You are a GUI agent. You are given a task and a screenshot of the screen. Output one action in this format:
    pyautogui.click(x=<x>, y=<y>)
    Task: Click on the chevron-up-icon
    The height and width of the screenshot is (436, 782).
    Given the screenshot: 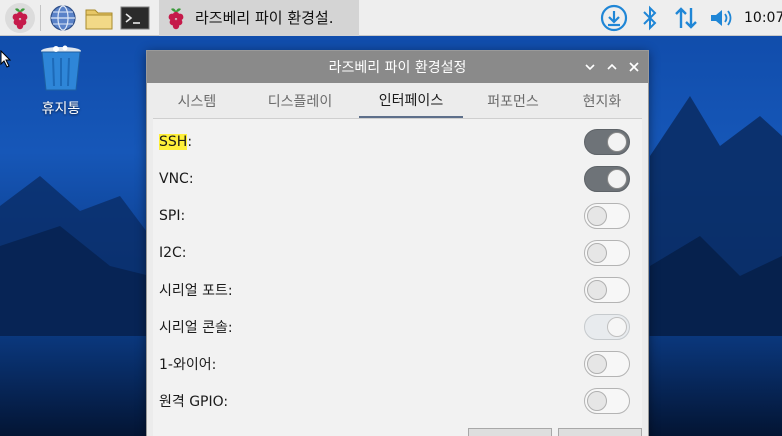 What is the action you would take?
    pyautogui.click(x=612, y=66)
    